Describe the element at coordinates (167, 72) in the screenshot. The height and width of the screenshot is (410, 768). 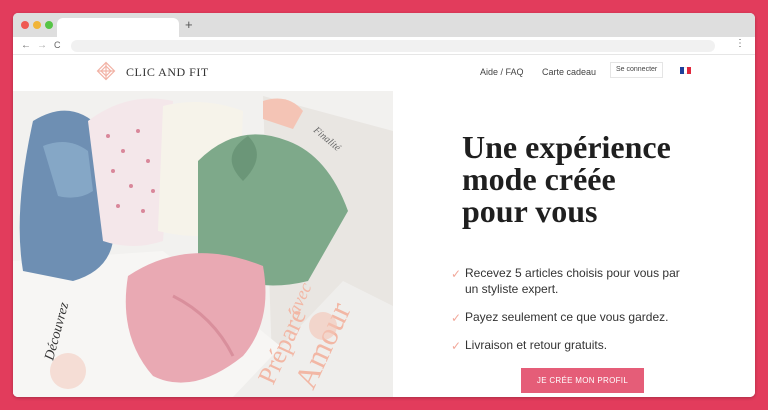
I see `brand-name: CLIC AND FIT` at that location.